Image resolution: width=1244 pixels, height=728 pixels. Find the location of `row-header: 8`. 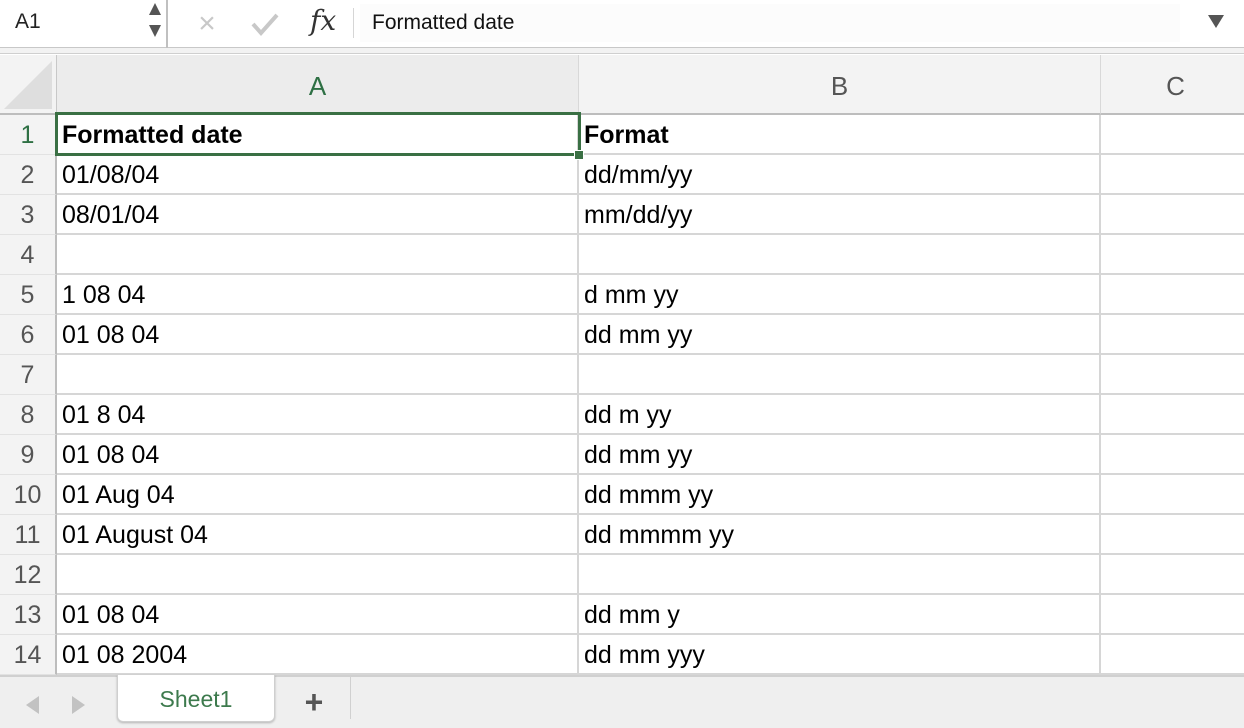

row-header: 8 is located at coordinates (28, 415).